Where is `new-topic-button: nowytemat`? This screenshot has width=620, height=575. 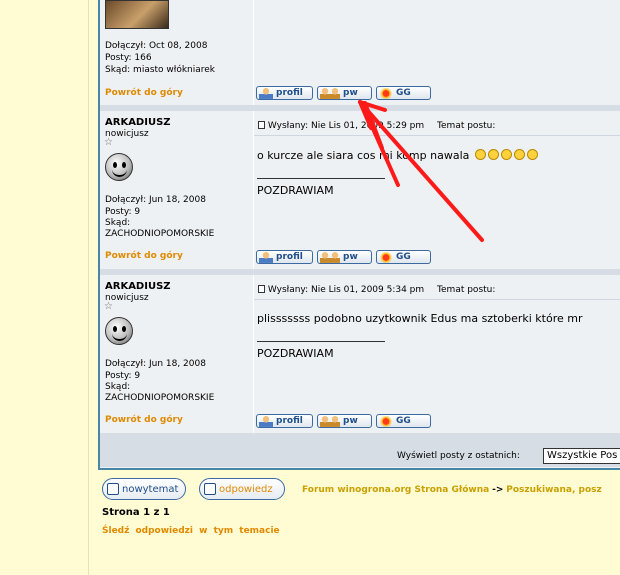
new-topic-button: nowytemat is located at coordinates (144, 489).